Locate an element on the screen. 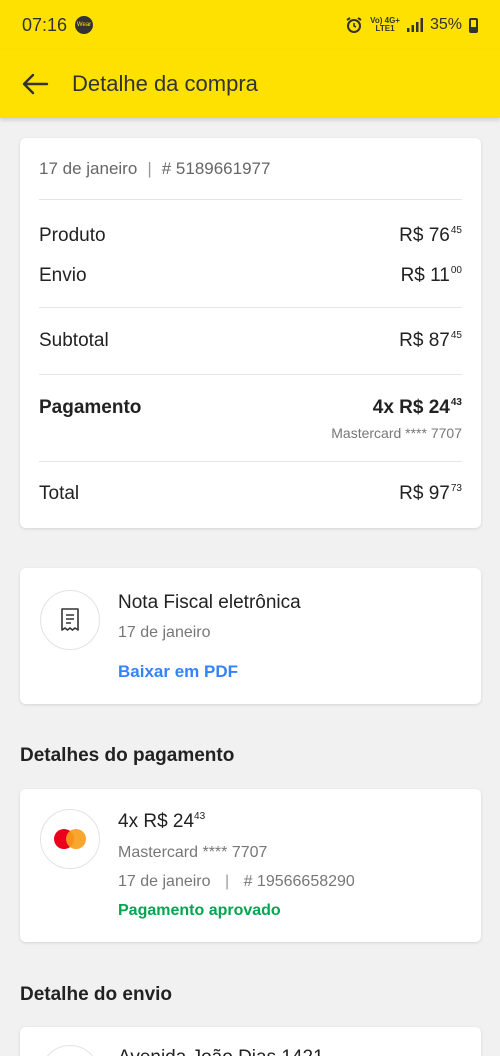  payment-status: Pagamento aprovado is located at coordinates (199, 910).